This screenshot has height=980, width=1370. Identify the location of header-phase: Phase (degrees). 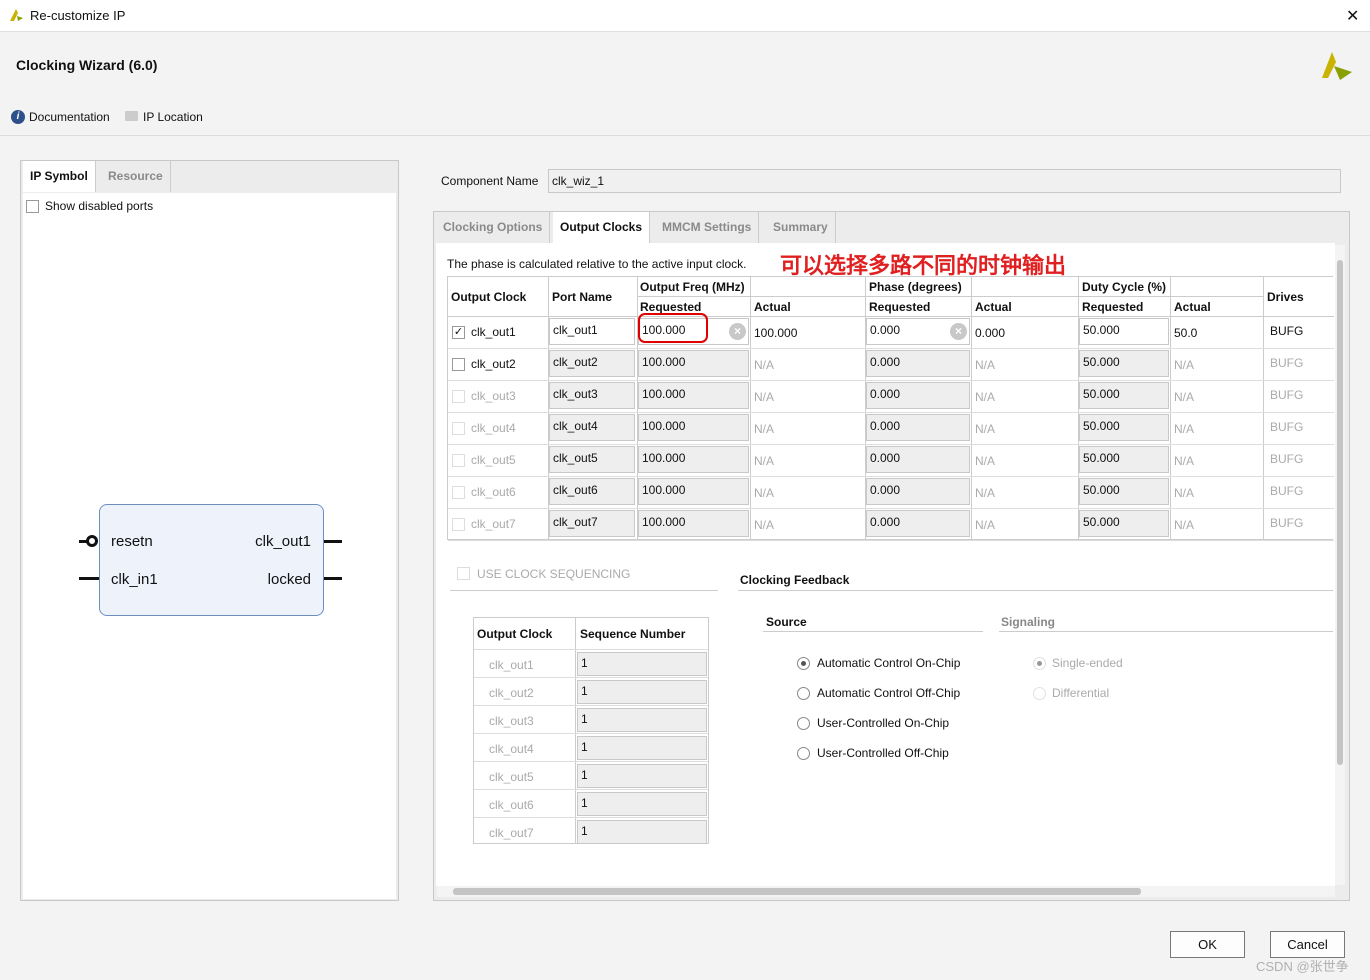
(915, 287).